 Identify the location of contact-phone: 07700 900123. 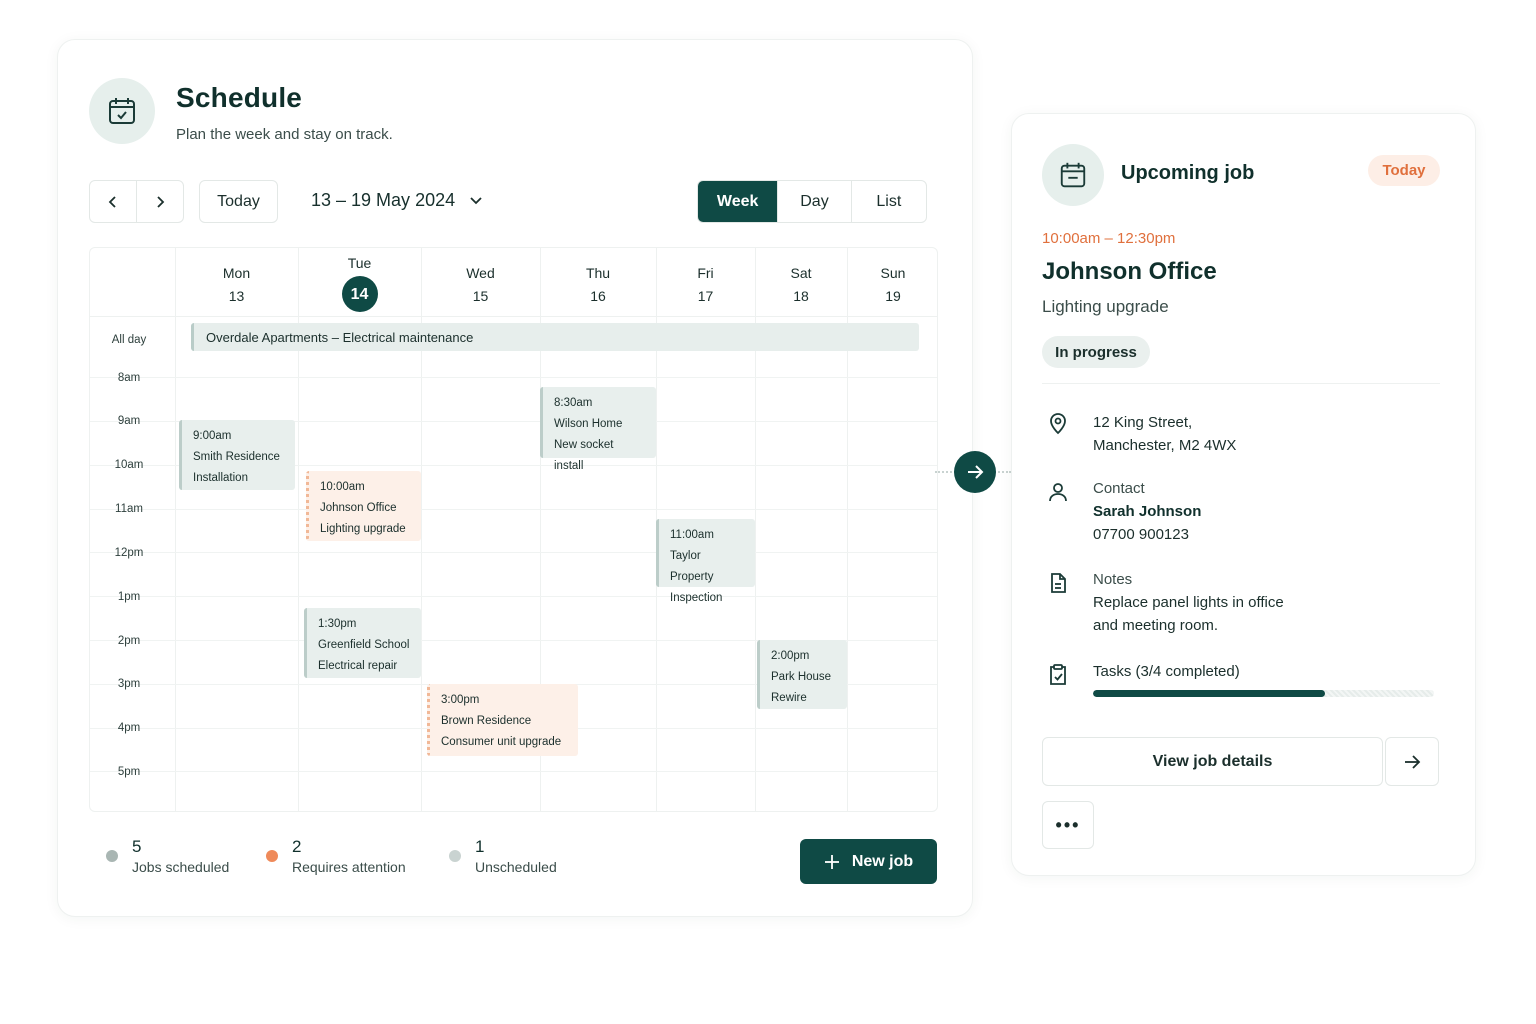
(1147, 534).